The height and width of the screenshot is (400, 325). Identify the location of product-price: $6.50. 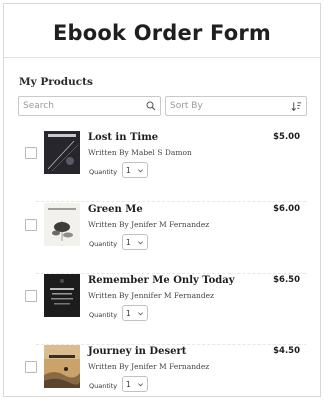
(286, 280).